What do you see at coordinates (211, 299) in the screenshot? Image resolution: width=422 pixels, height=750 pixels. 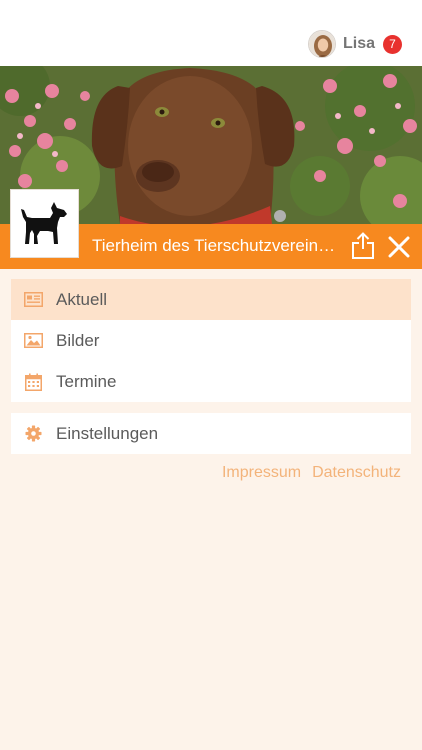 I see `menu-item-aktuell: Aktuell` at bounding box center [211, 299].